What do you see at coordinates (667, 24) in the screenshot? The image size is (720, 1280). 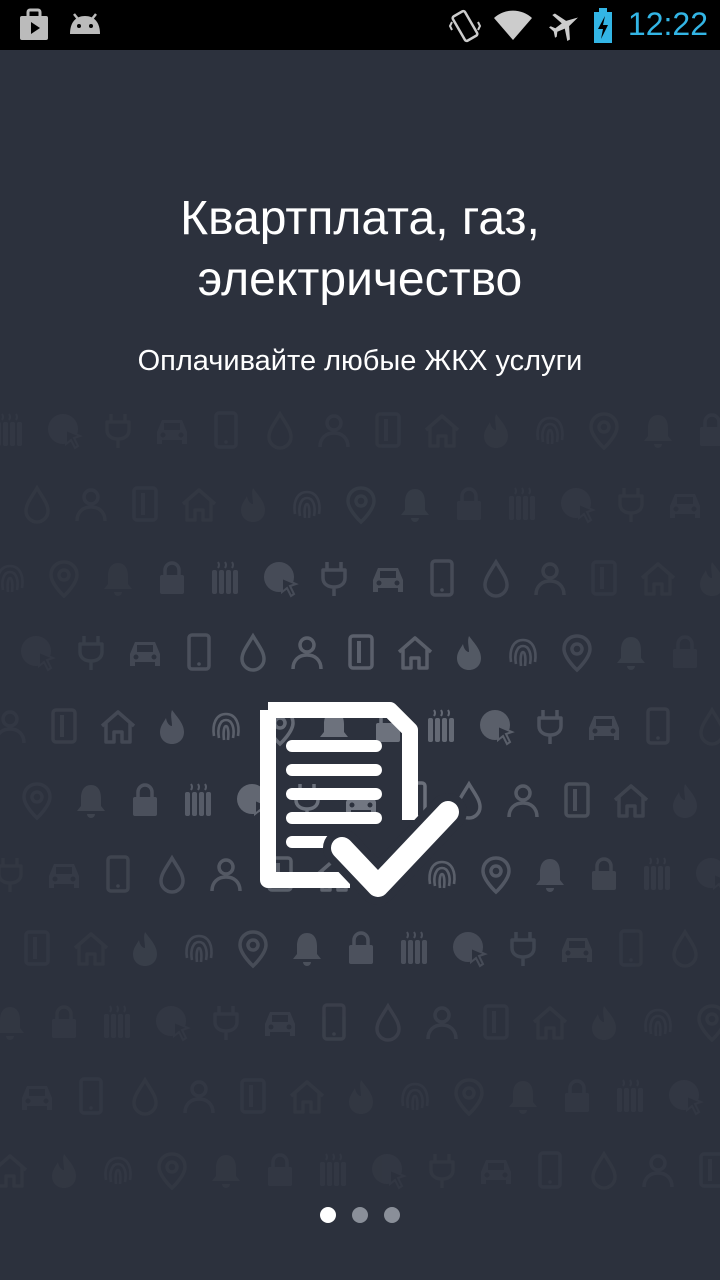 I see `clock: 12:22` at bounding box center [667, 24].